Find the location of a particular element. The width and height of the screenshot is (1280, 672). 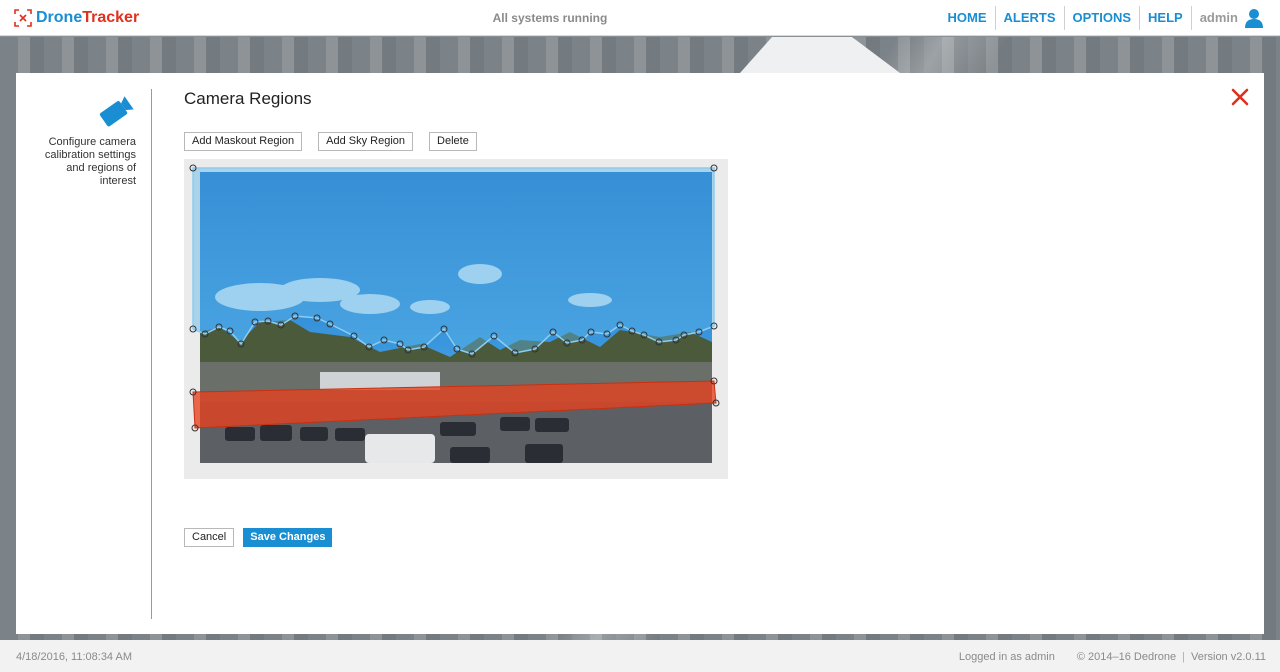

status-timestamp: 4/18/2016, 11:08:34 AM is located at coordinates (74, 657).